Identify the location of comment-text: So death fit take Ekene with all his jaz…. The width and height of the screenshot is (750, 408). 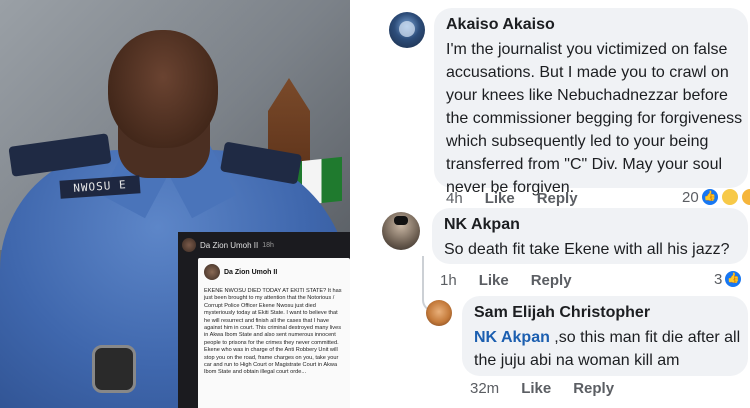
(587, 249).